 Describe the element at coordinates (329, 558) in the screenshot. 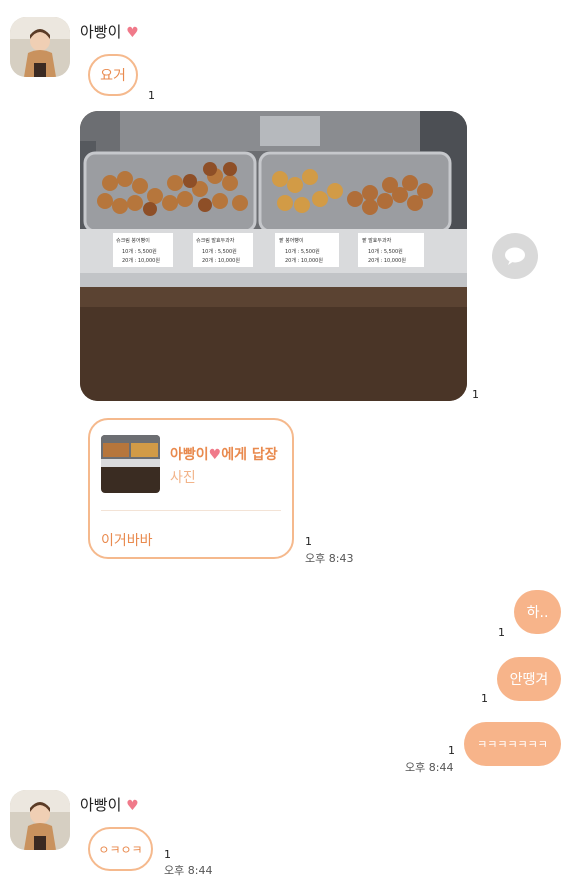

I see `timestamp: 오후 8:43` at that location.